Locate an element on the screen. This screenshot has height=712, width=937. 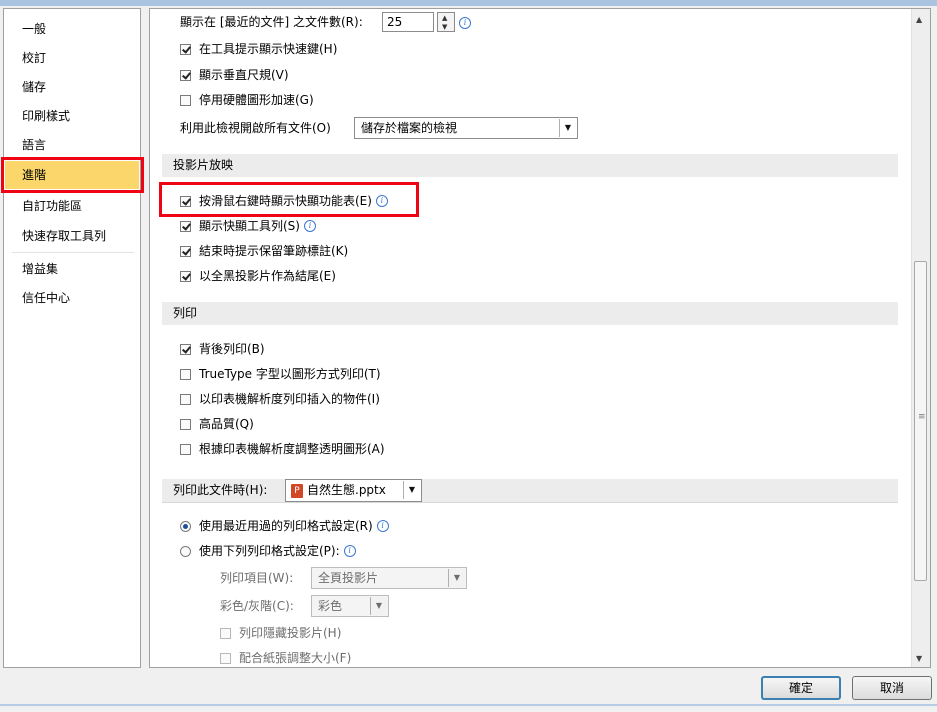
high-quality-label: 高品質(Q) is located at coordinates (226, 424).